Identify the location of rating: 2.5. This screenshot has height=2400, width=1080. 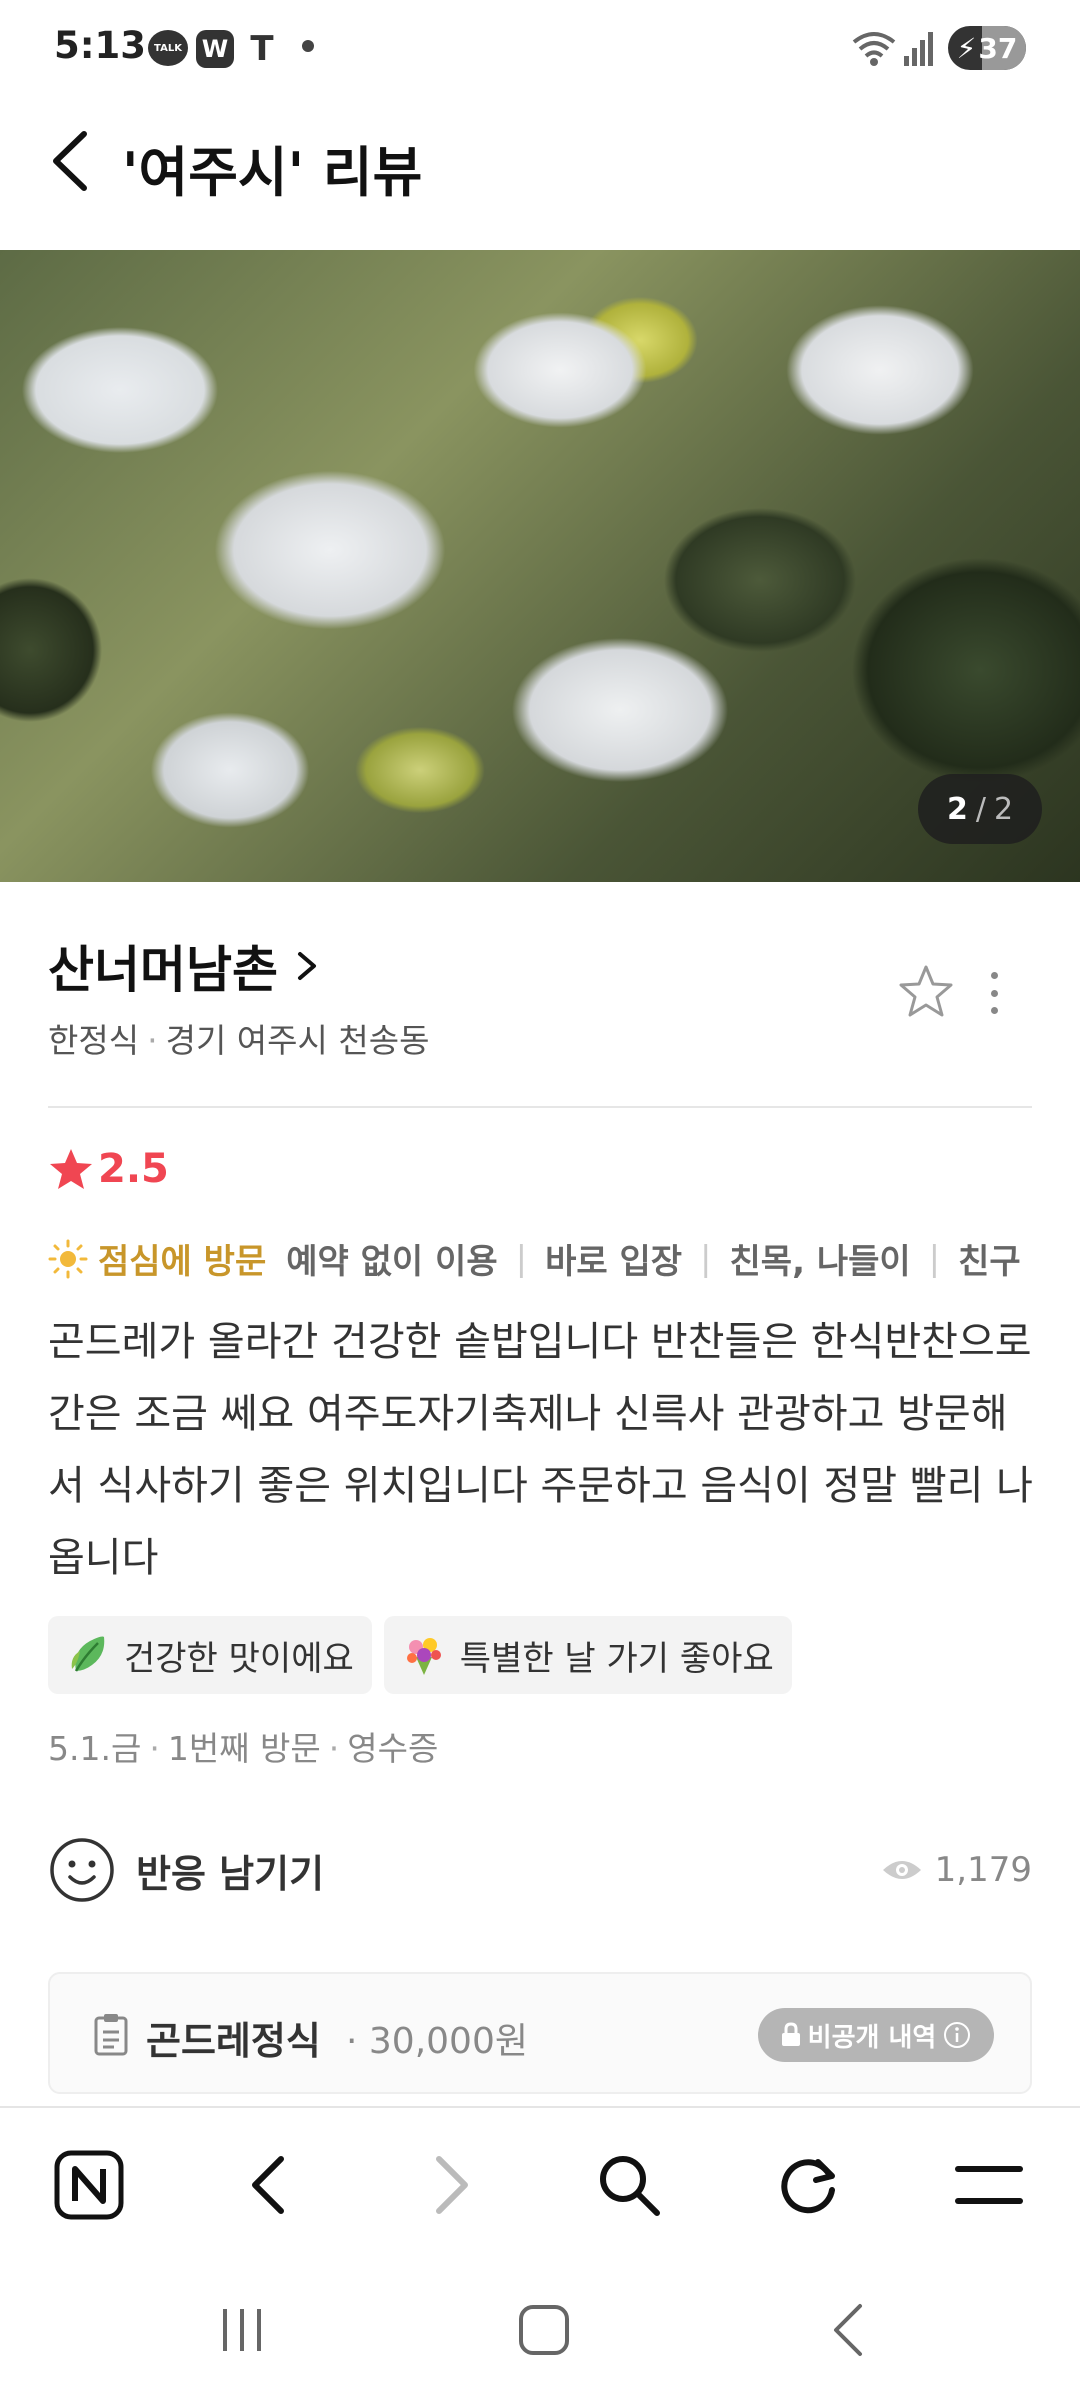
(108, 1169).